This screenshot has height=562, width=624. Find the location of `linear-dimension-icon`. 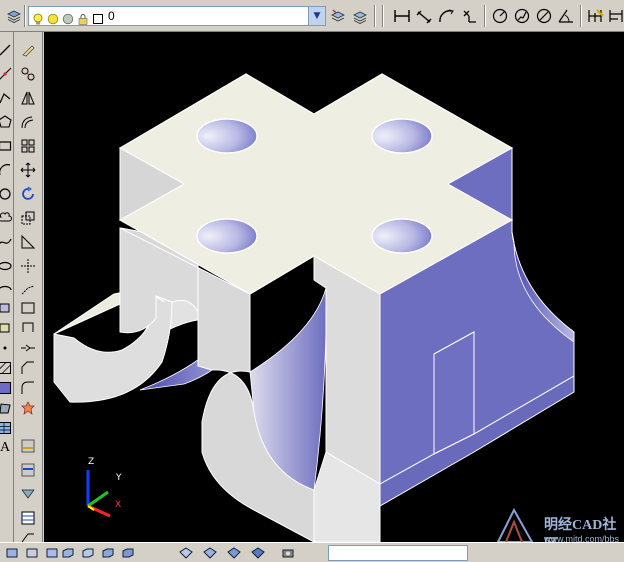

linear-dimension-icon is located at coordinates (402, 16).